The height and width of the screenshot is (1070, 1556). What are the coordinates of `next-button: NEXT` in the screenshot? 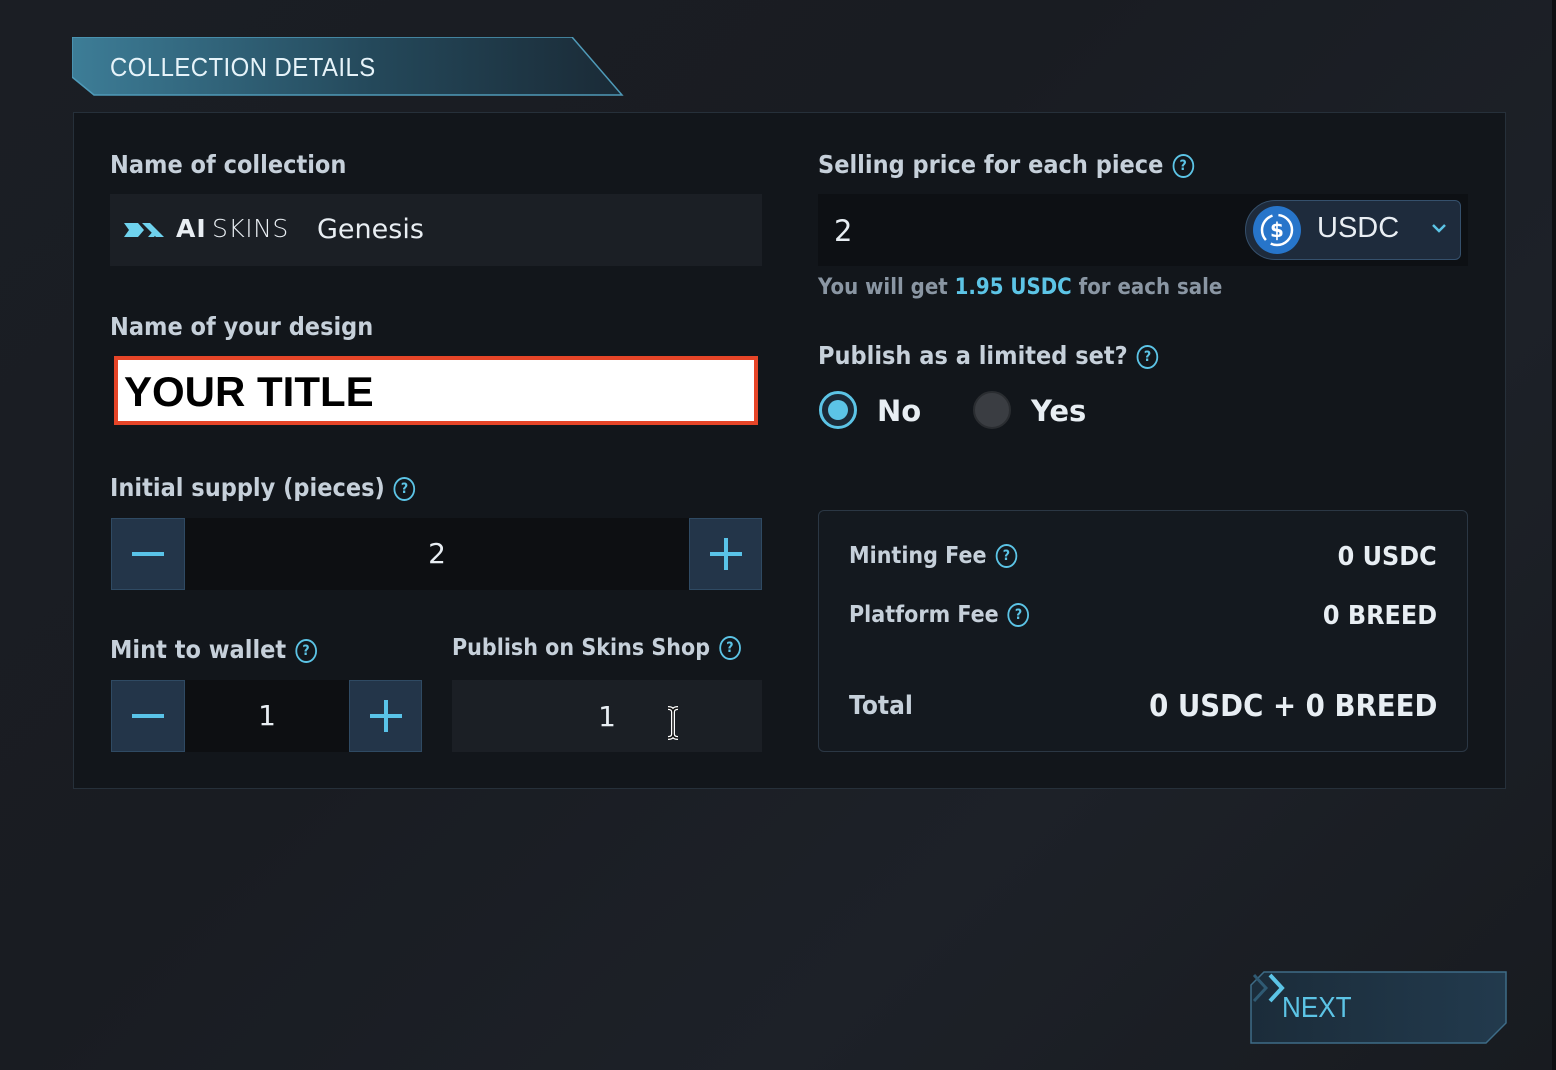 It's located at (1379, 1008).